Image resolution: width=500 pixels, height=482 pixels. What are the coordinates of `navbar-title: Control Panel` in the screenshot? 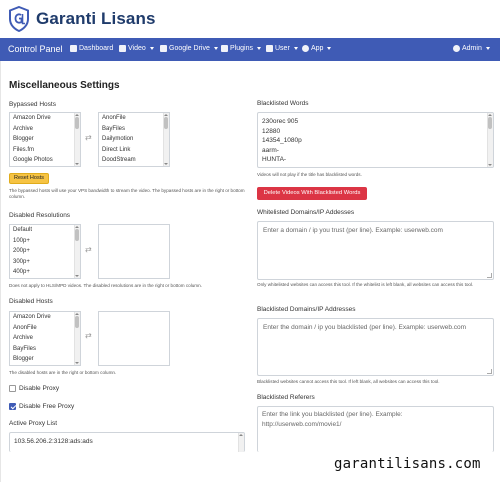 It's located at (35, 49).